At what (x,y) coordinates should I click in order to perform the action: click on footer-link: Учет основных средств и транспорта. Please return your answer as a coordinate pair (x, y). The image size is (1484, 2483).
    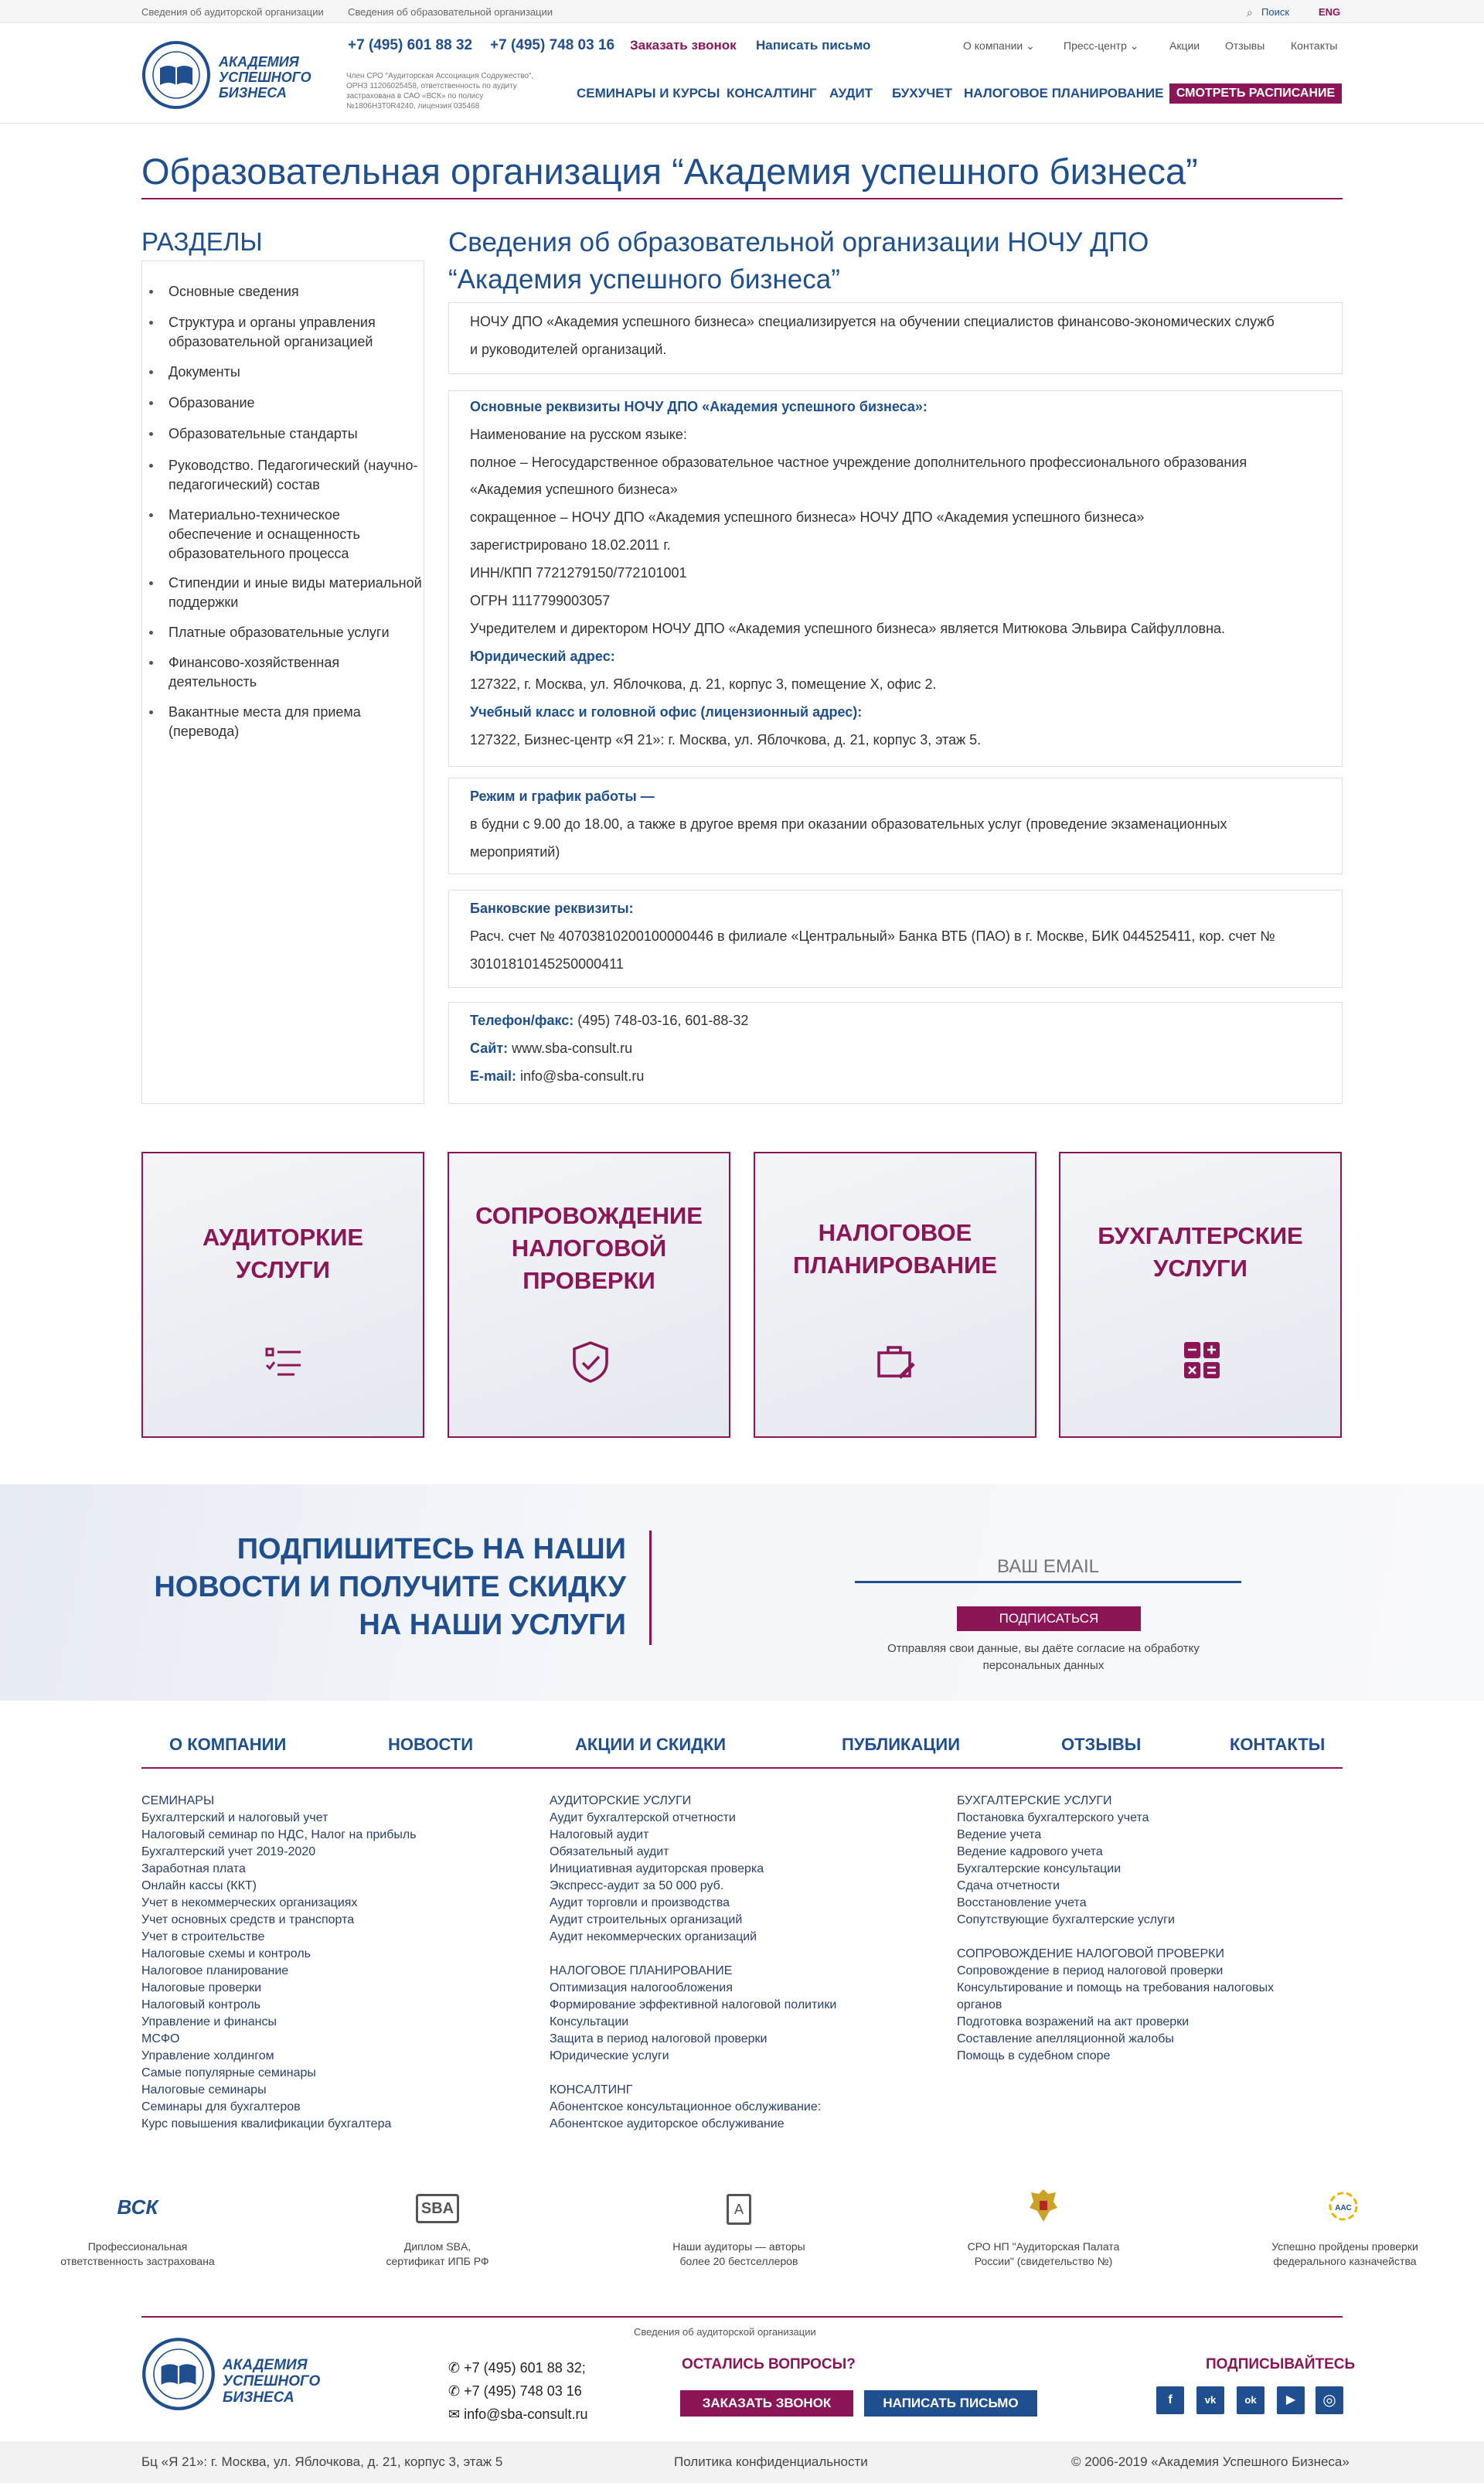
    Looking at the image, I should click on (279, 1920).